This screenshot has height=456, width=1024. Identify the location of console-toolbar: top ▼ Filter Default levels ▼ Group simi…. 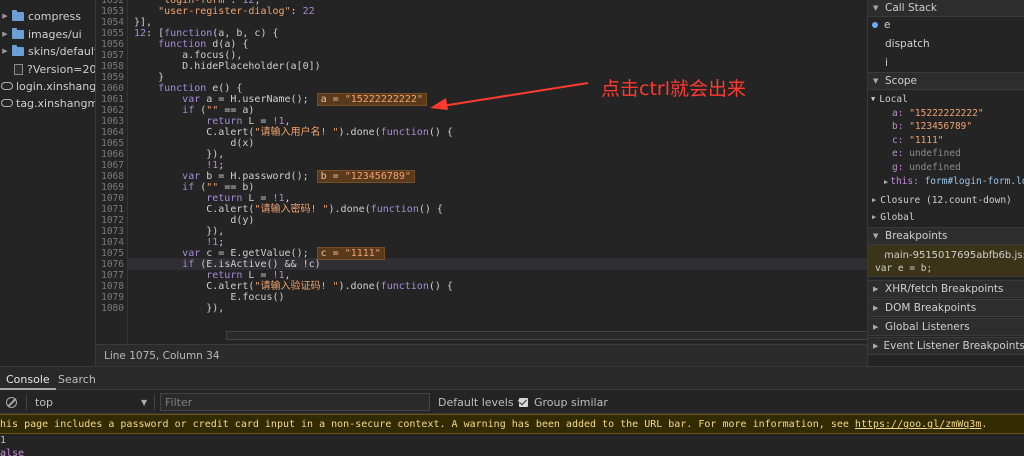
(512, 402).